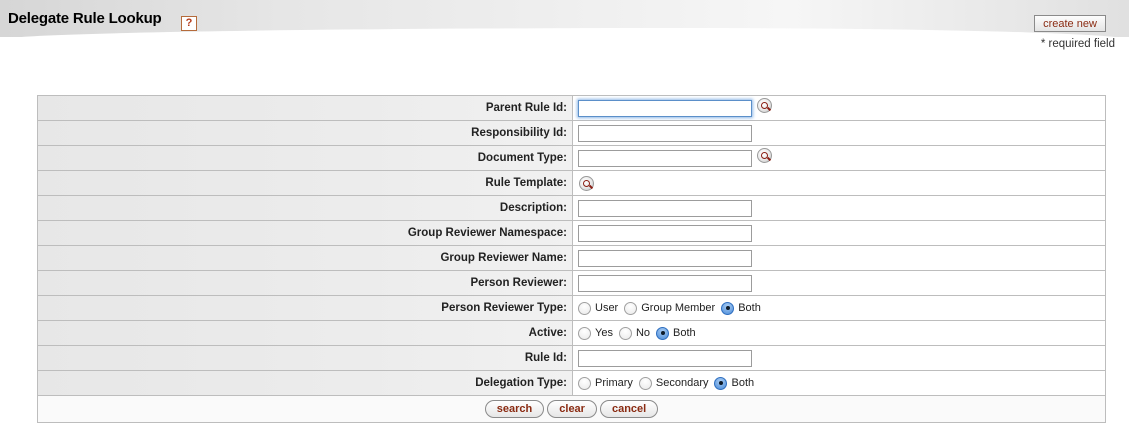 The width and height of the screenshot is (1129, 435). What do you see at coordinates (305, 108) in the screenshot?
I see `parent-rule-id-label: Parent Rule Id:` at bounding box center [305, 108].